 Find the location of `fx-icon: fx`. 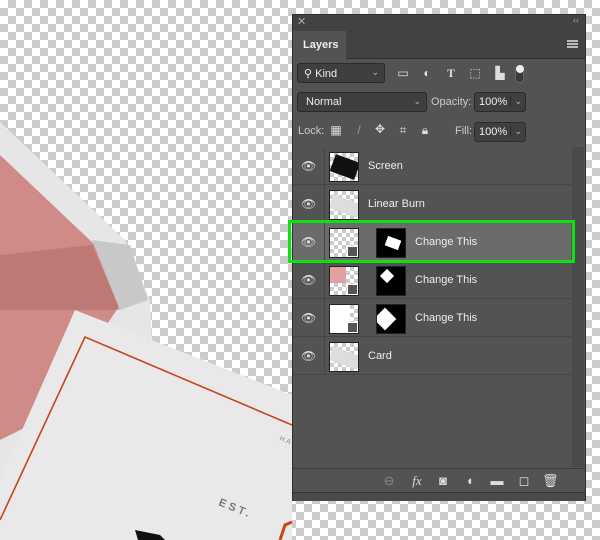

fx-icon: fx is located at coordinates (417, 481).